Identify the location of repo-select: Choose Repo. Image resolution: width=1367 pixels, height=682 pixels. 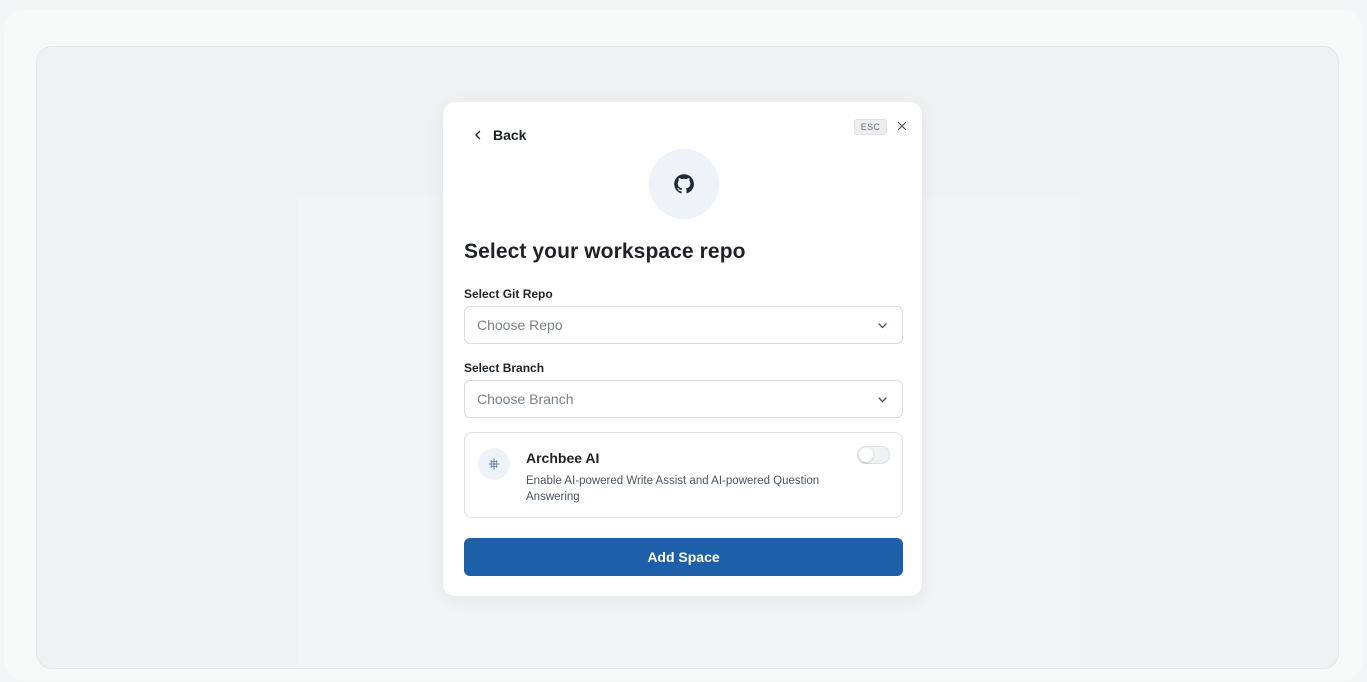
(683, 325).